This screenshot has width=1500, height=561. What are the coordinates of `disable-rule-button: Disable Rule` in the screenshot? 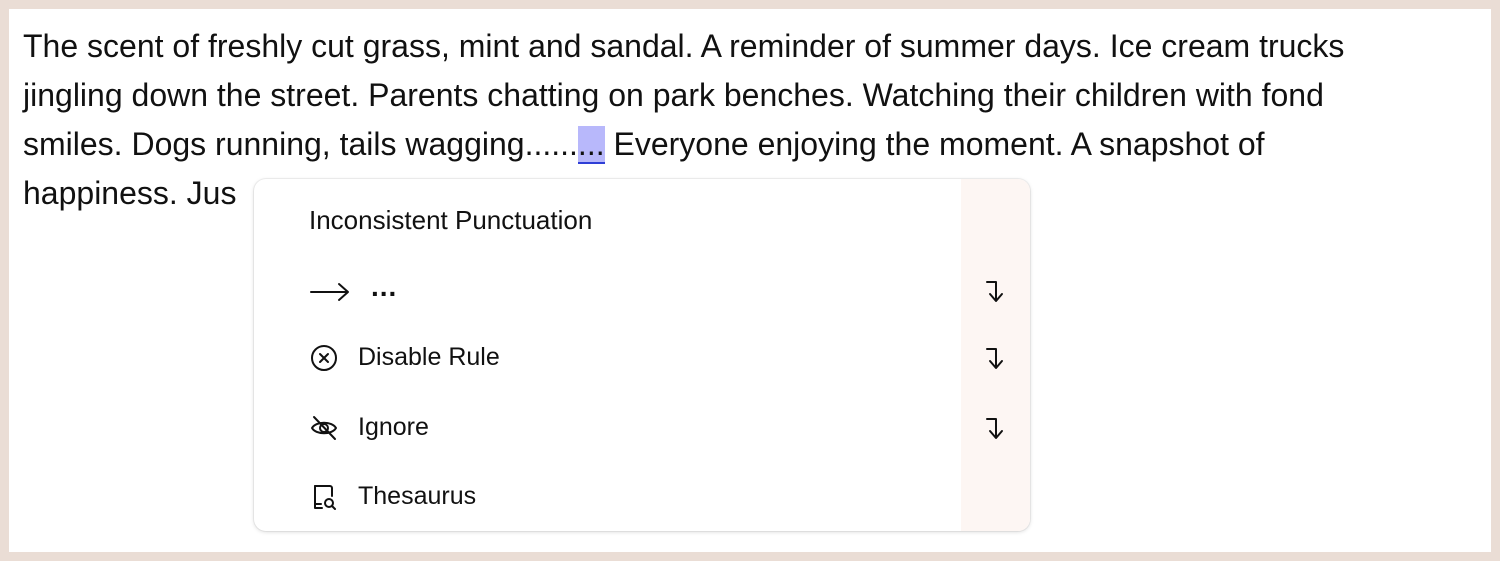 It's located at (607, 358).